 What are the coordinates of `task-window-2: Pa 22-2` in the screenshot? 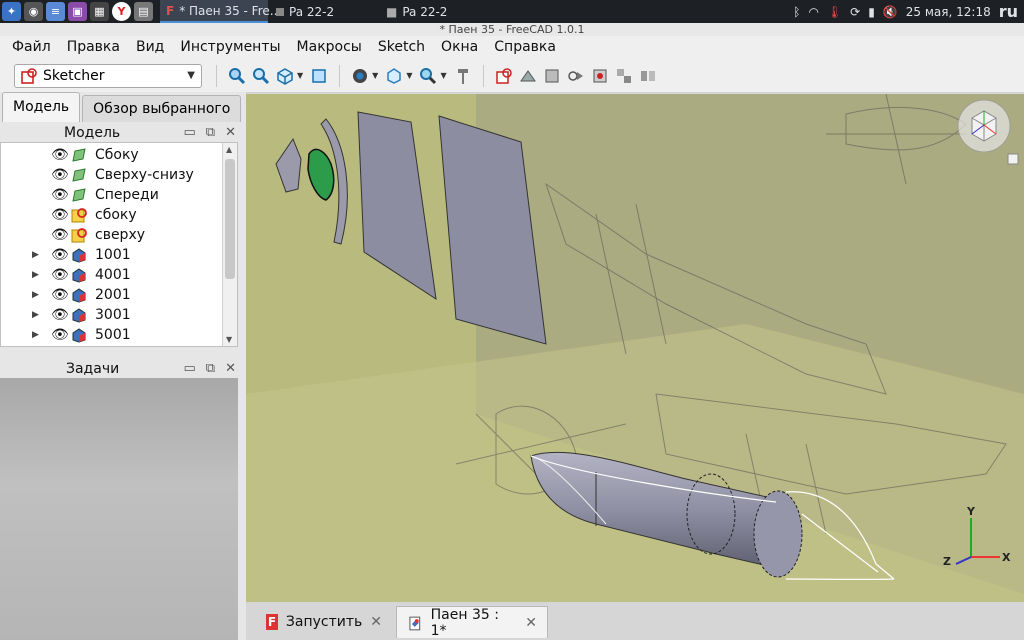 It's located at (325, 11).